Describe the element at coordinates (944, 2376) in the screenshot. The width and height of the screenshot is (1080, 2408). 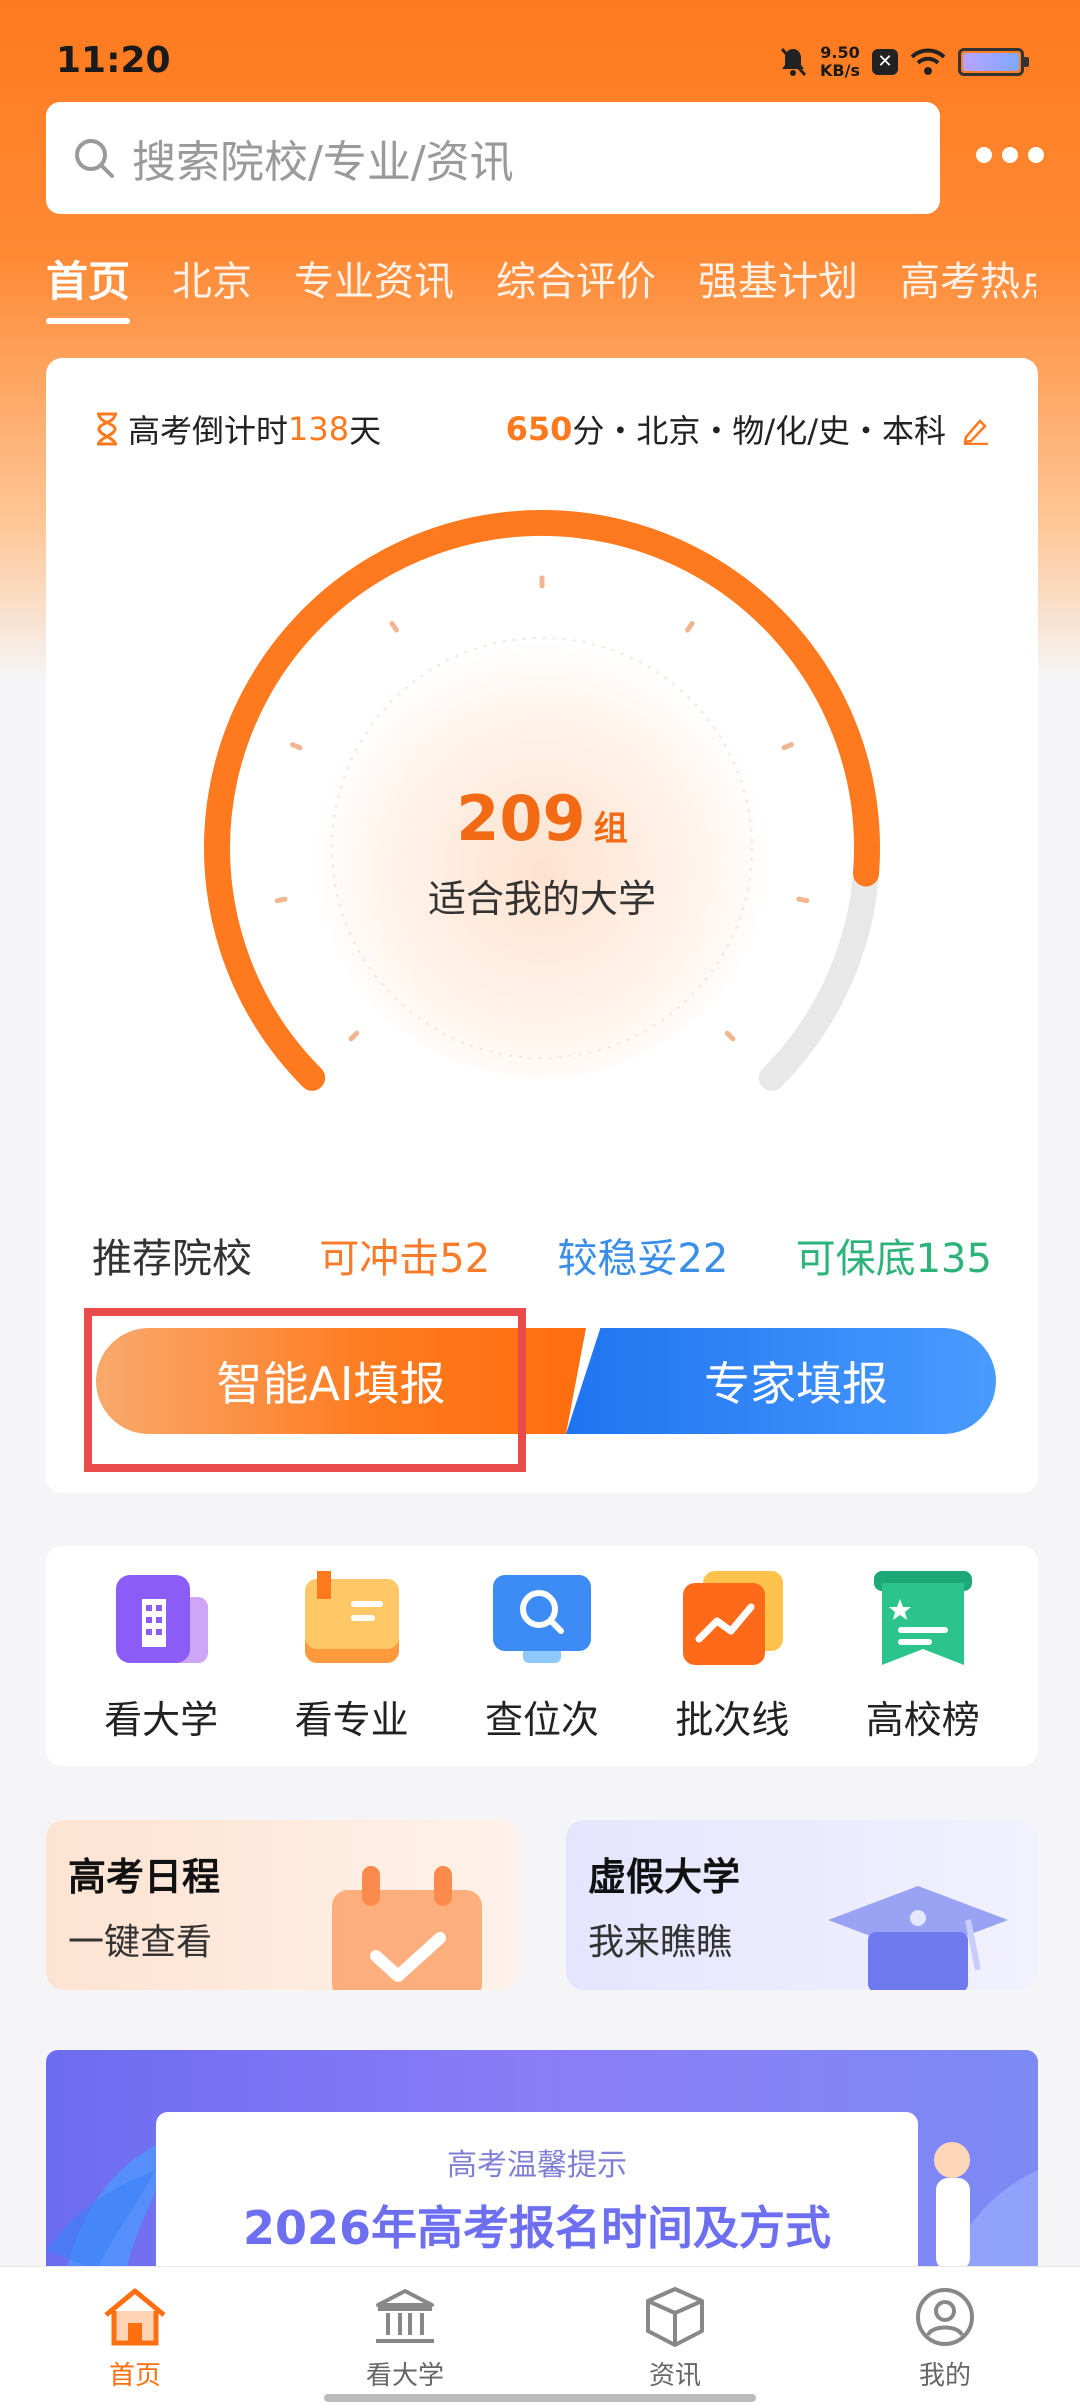
I see `nav-label: 我的` at that location.